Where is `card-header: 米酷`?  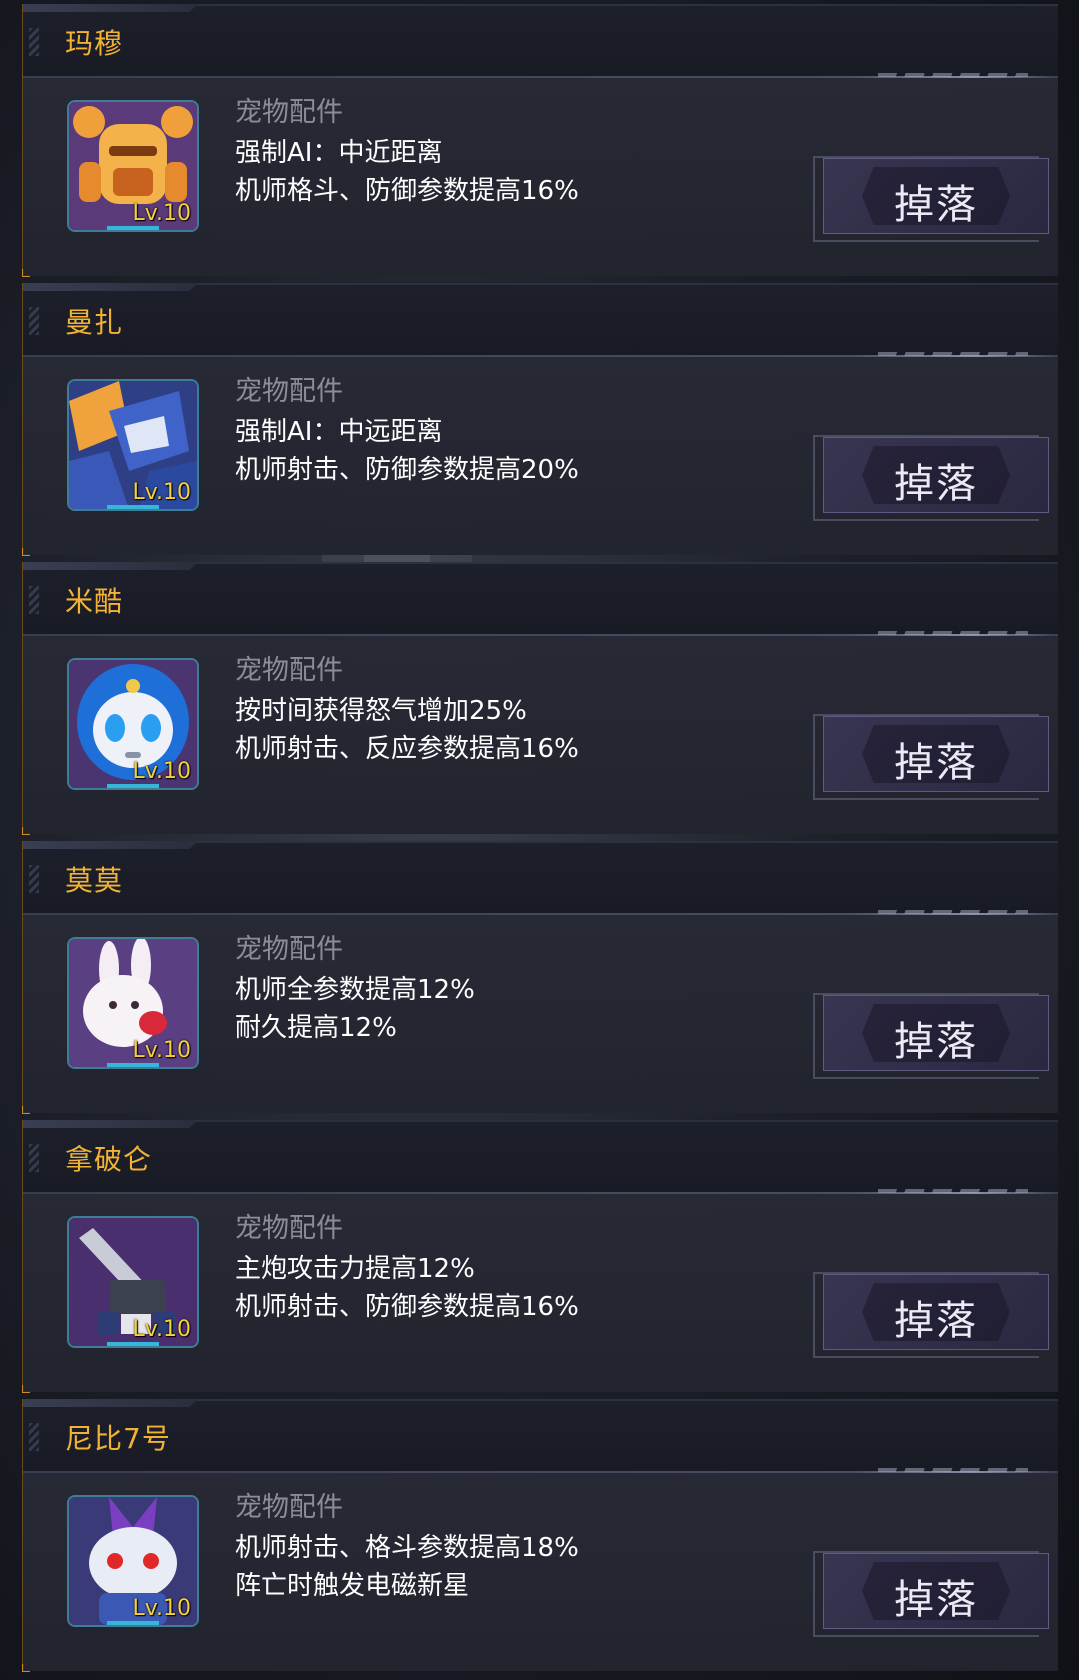
card-header: 米酷 is located at coordinates (540, 599).